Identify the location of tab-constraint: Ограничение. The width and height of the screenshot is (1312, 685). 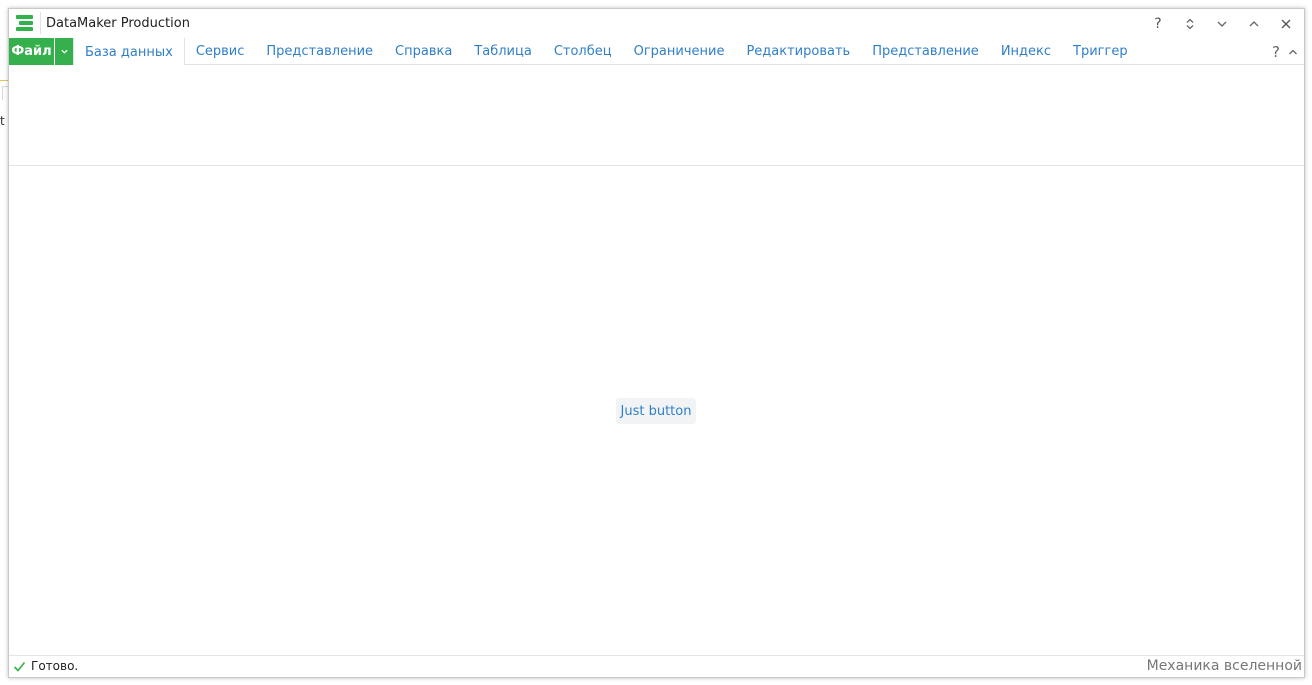
(679, 51).